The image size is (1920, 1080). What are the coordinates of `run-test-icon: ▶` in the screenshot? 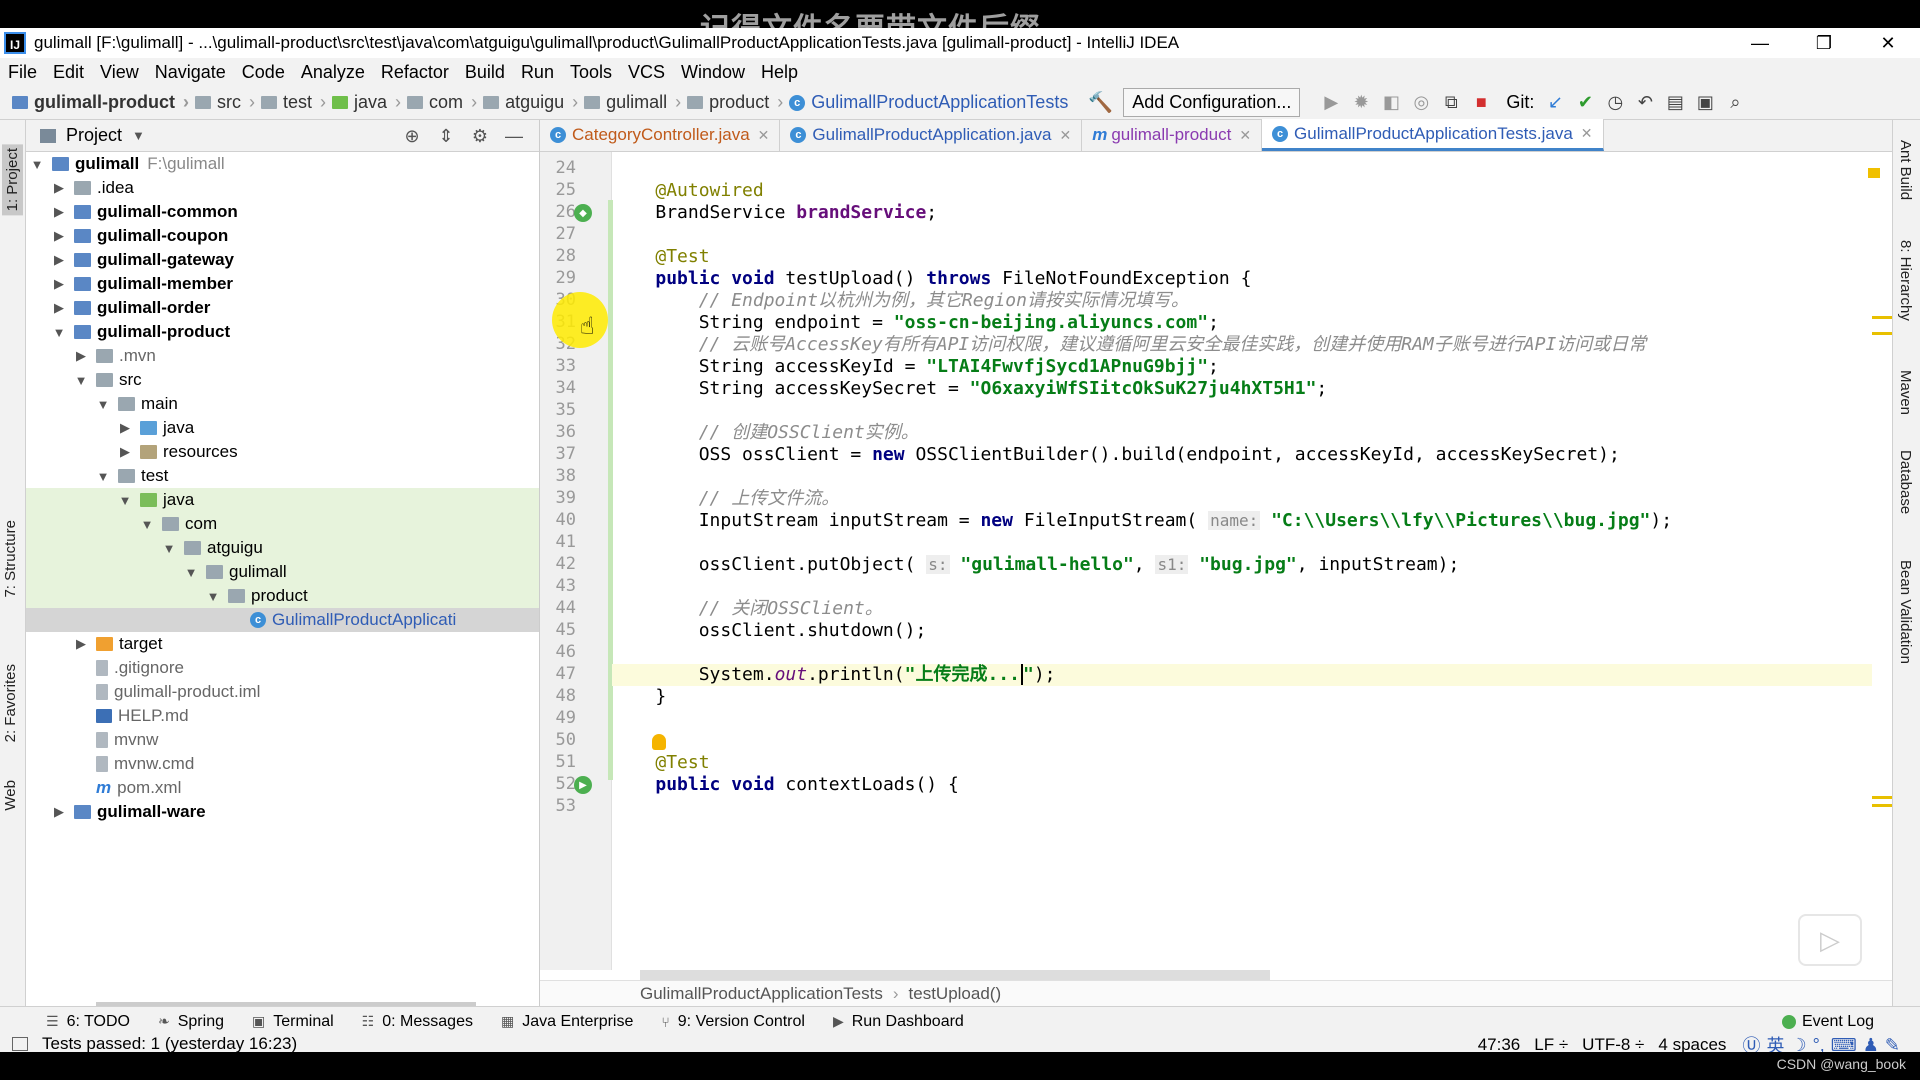 It's located at (583, 785).